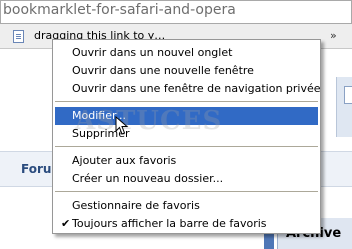 Image resolution: width=352 pixels, height=249 pixels. Describe the element at coordinates (348, 95) in the screenshot. I see `side-field` at that location.